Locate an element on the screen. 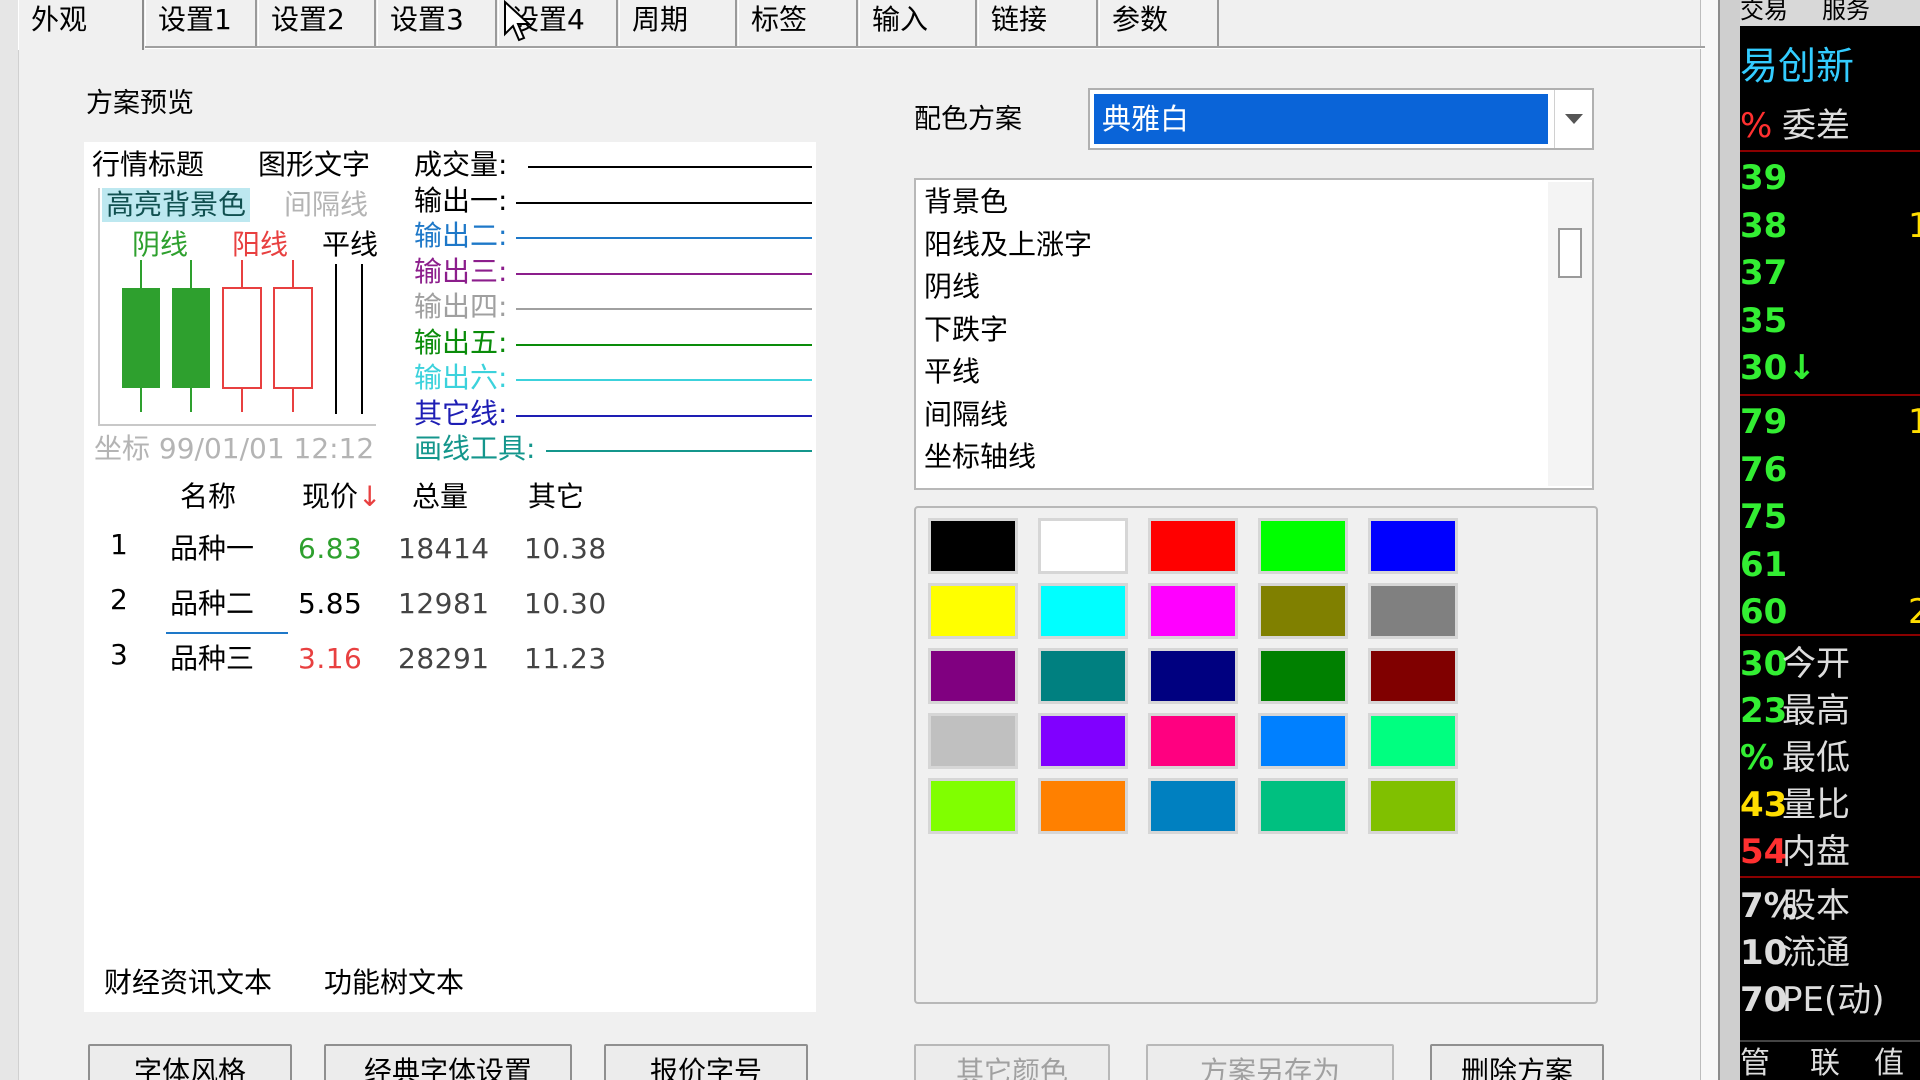  row-price: 5.85 is located at coordinates (330, 603).